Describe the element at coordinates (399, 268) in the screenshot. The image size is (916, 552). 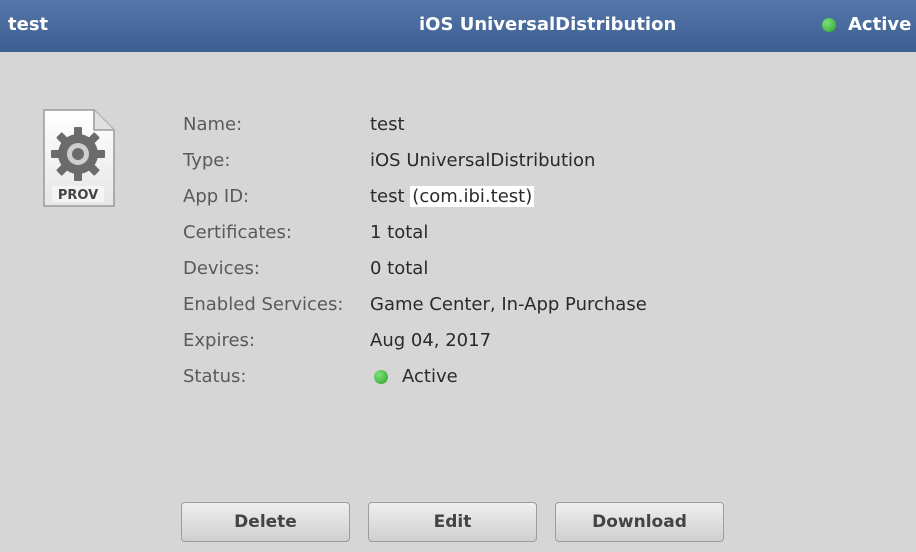
I see `devices-value: 0 total` at that location.